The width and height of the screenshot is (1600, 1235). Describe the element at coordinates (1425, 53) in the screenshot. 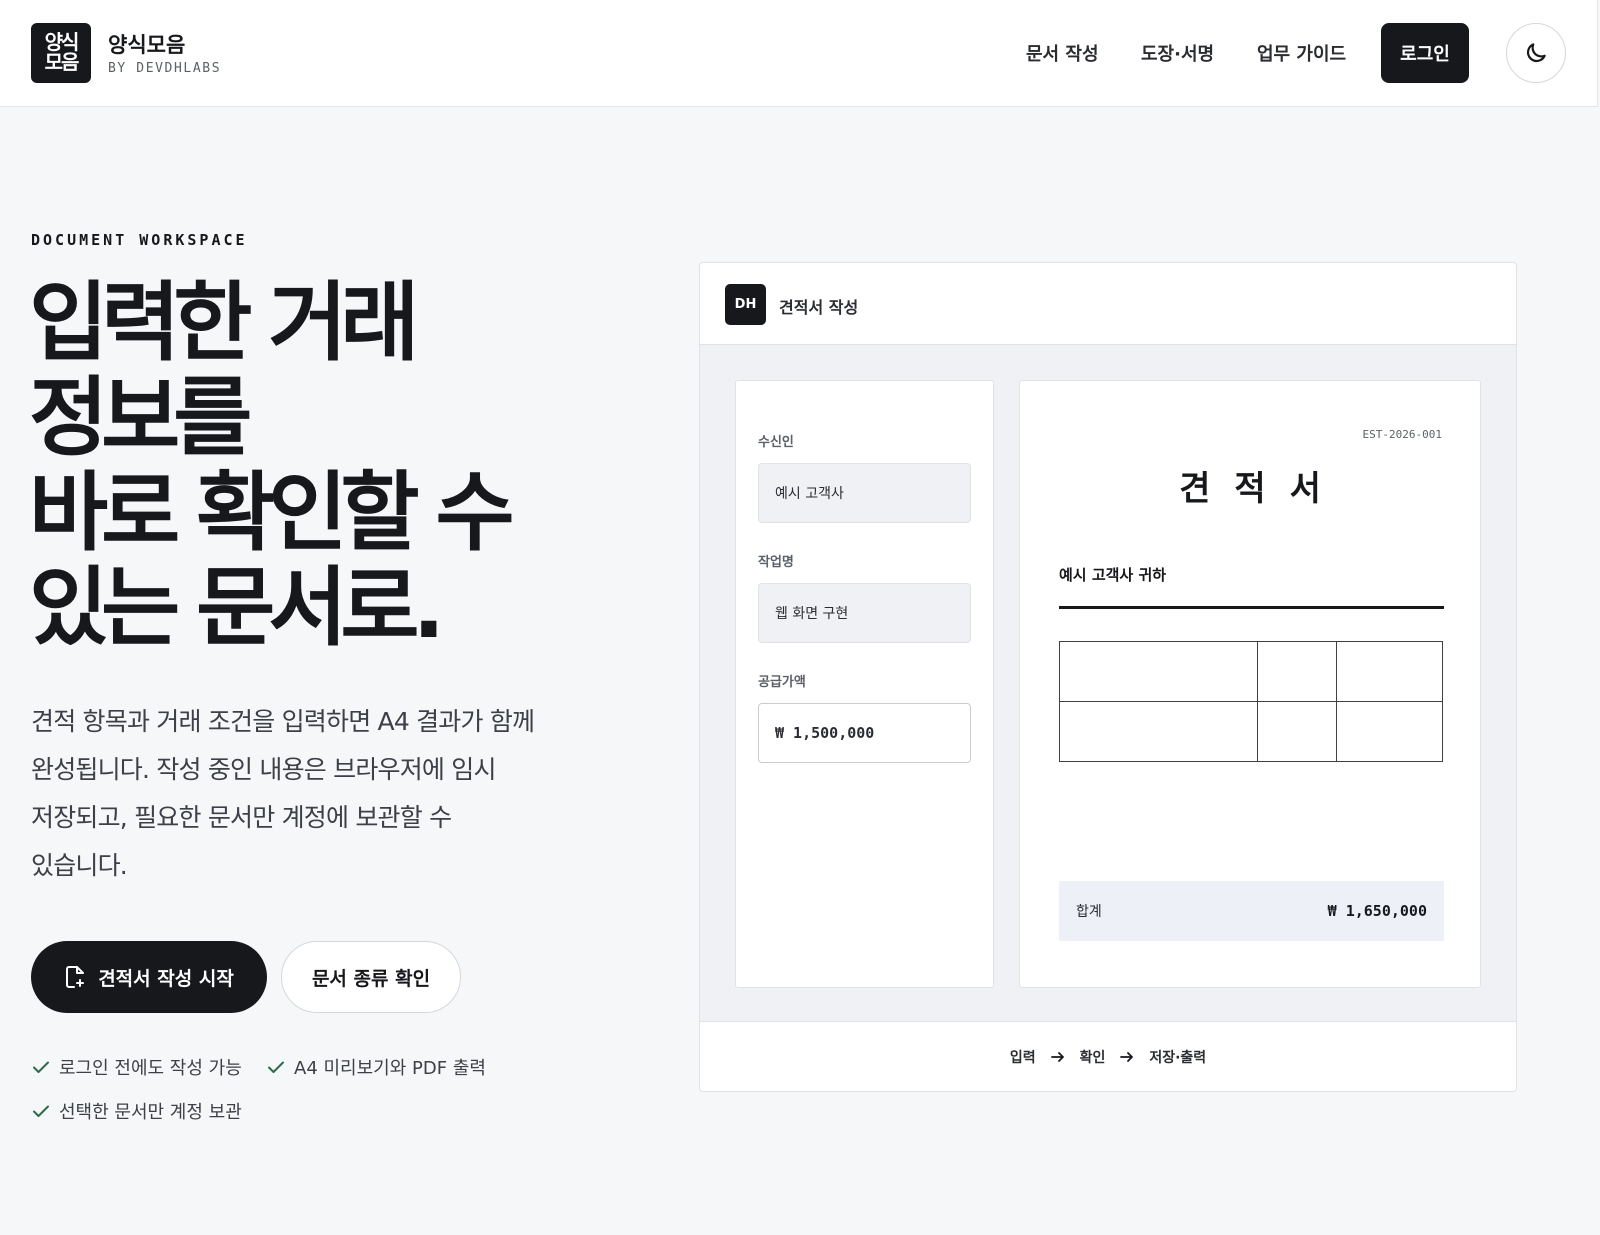

I see `login-button: 로그인` at that location.